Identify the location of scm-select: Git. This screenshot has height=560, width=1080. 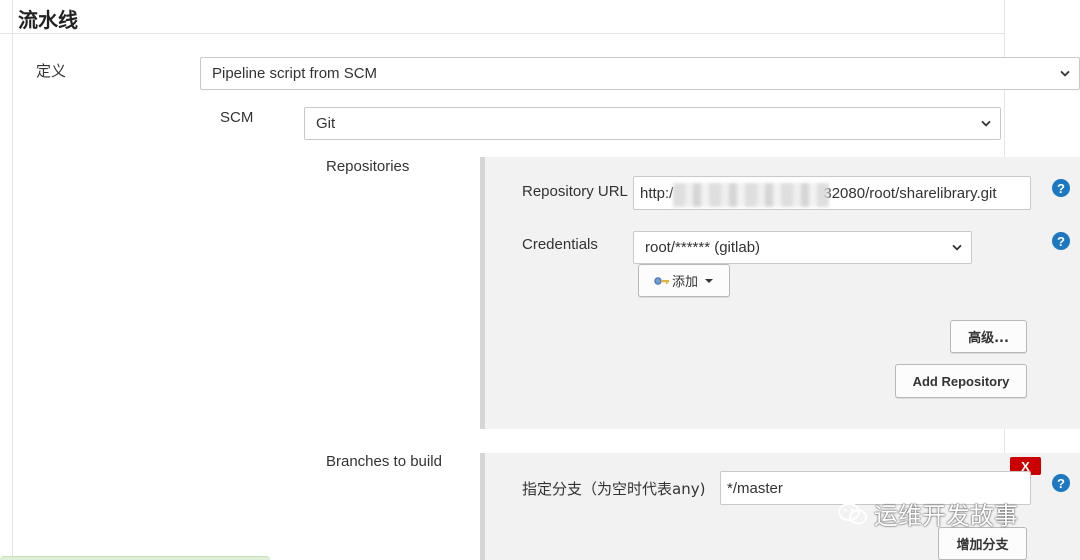
(652, 123).